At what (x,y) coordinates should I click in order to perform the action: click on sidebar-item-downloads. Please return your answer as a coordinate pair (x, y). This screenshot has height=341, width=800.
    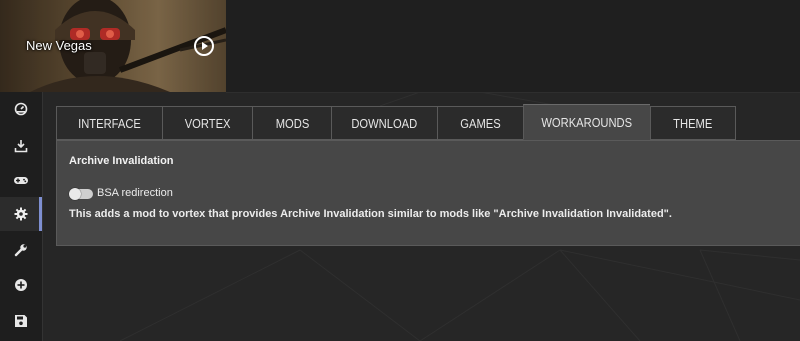
    Looking at the image, I should click on (21, 146).